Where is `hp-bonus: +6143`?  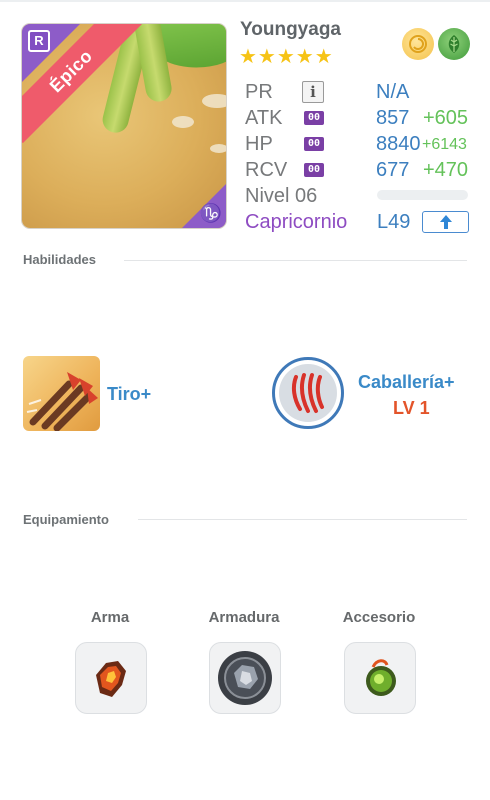 hp-bonus: +6143 is located at coordinates (444, 144).